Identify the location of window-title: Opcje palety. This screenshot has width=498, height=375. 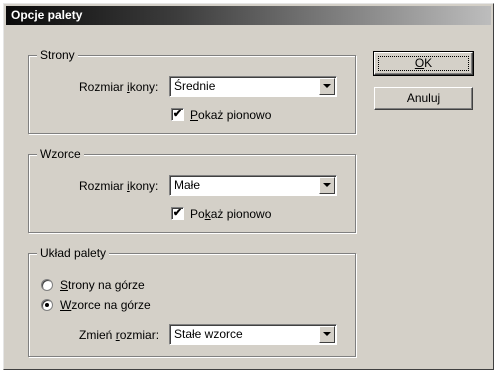
(47, 15).